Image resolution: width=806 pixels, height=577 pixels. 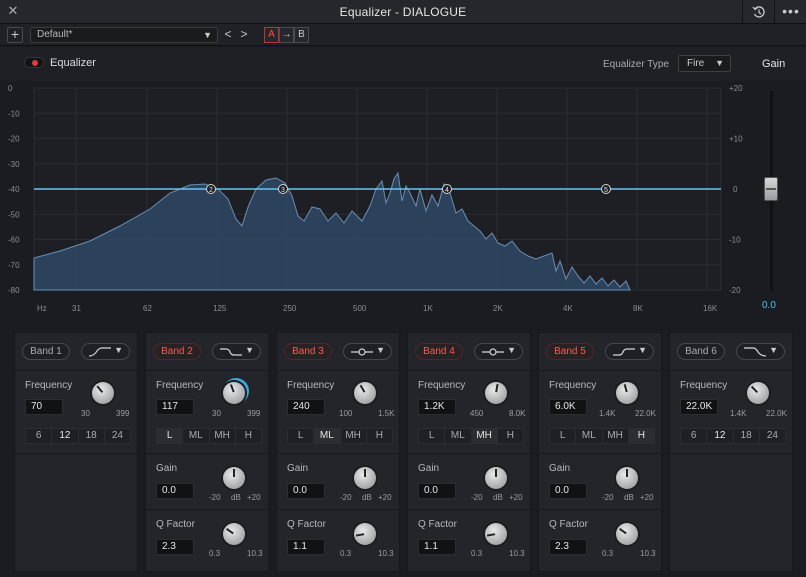 I want to click on band-5-frequency-knob, so click(x=627, y=393).